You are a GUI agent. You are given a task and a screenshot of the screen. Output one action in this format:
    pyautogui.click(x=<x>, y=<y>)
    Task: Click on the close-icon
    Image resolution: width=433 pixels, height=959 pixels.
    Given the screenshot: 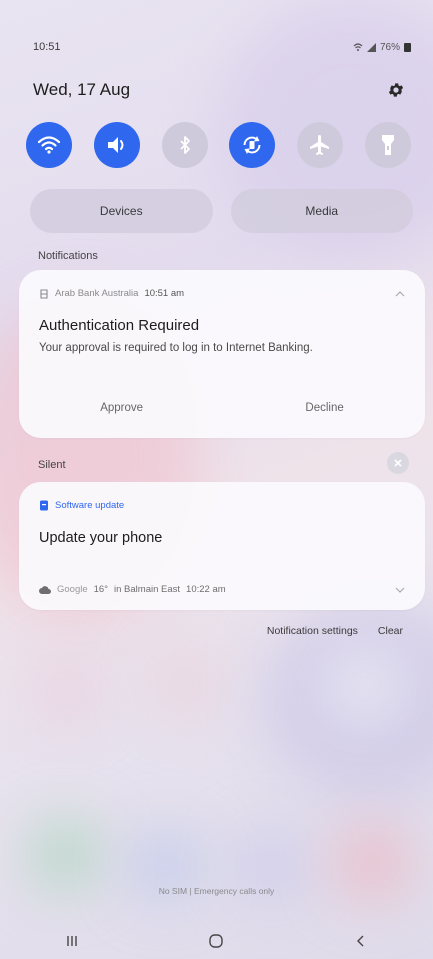 What is the action you would take?
    pyautogui.click(x=398, y=463)
    